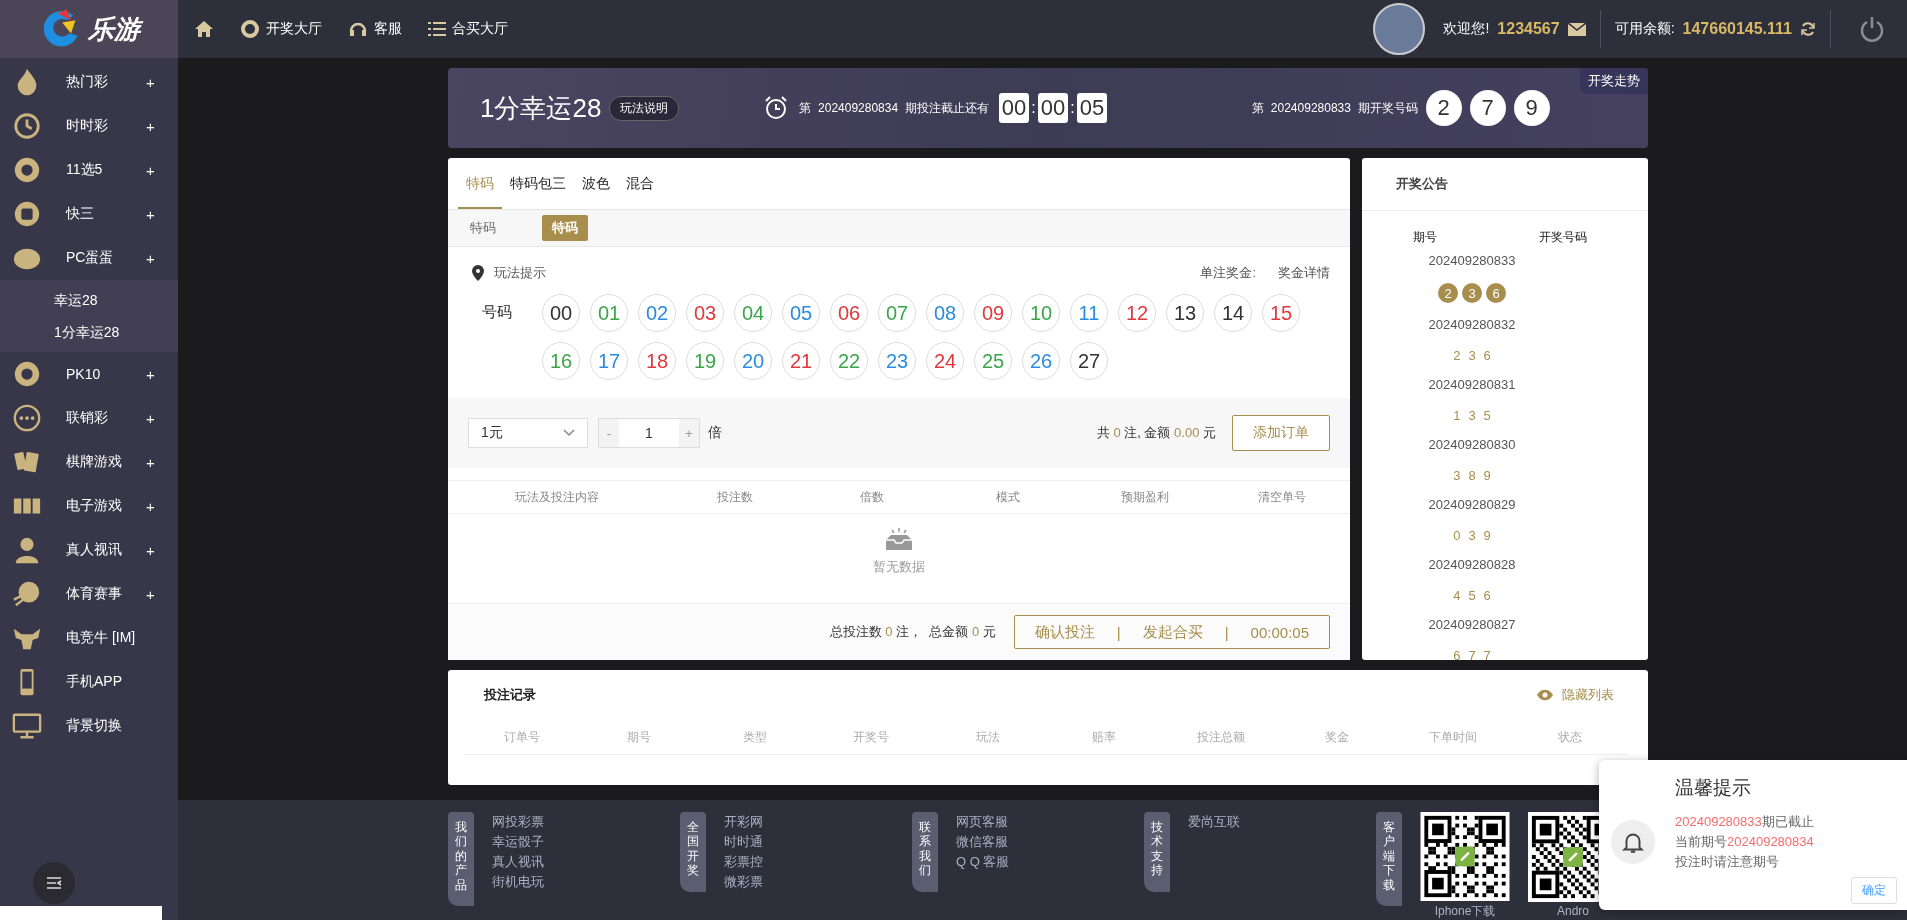 This screenshot has height=920, width=1907. I want to click on prize-details-link: 奖金详情, so click(1304, 273).